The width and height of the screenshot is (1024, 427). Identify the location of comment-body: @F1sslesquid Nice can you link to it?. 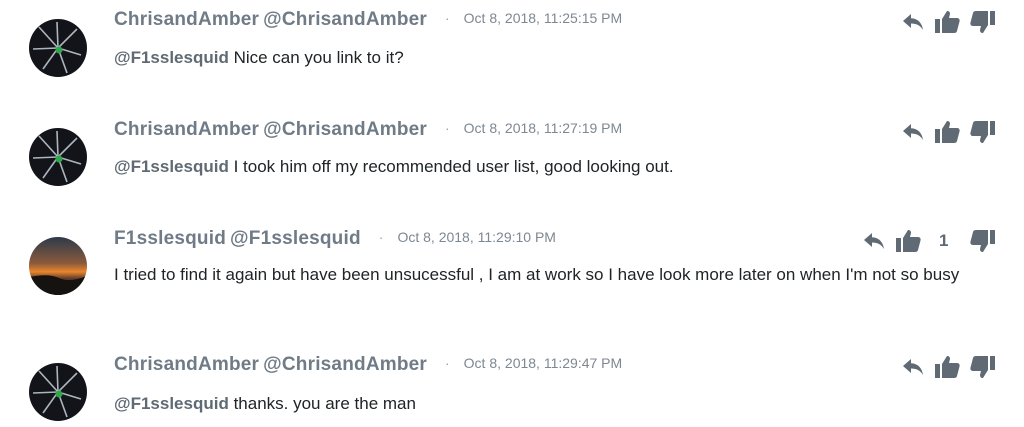
(561, 57).